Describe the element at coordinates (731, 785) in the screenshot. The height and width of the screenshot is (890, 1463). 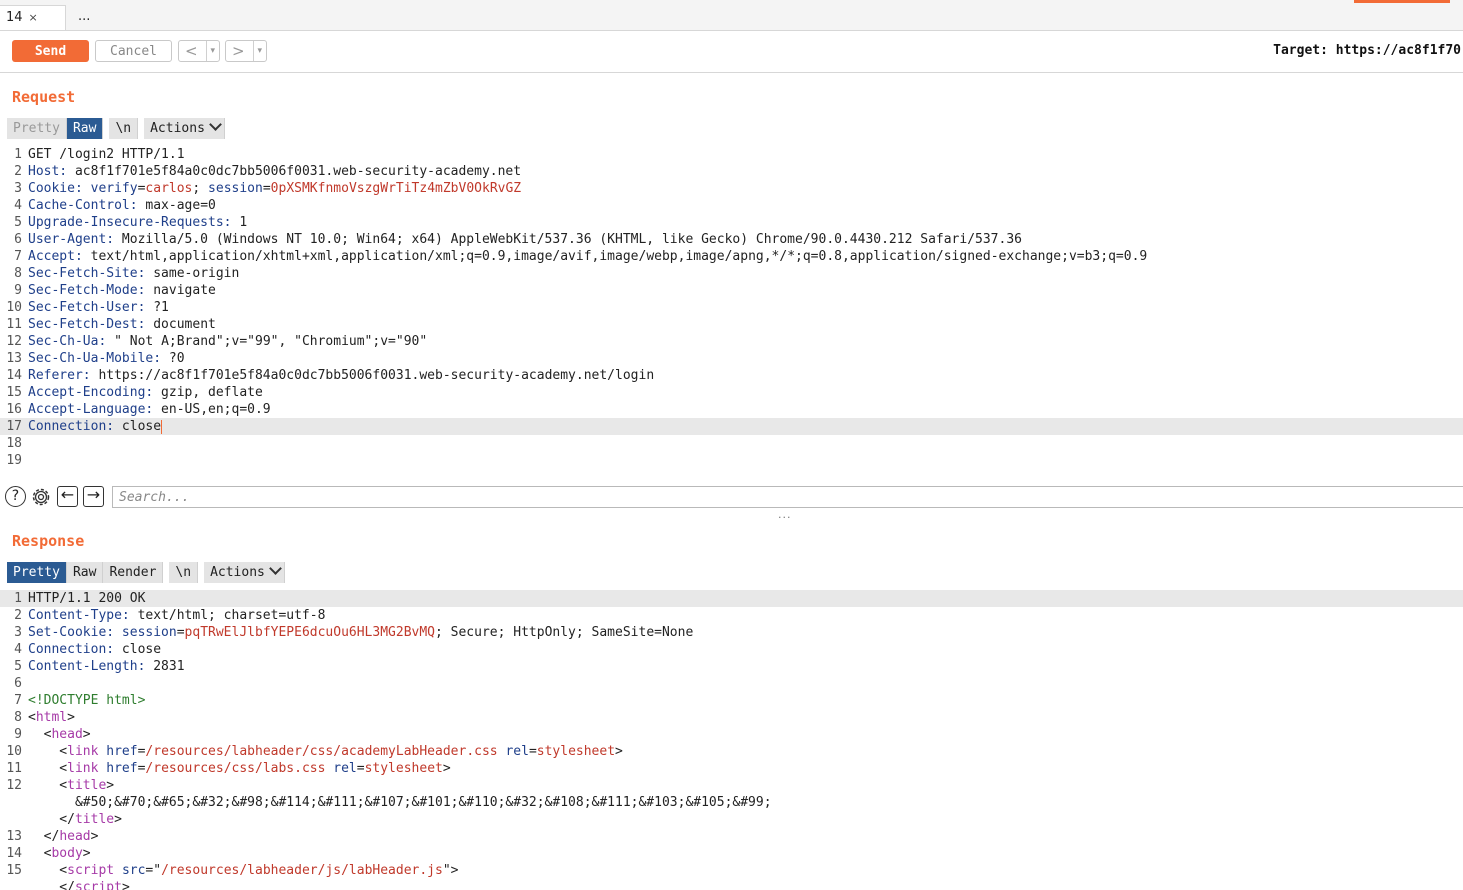
I see `code-line: 12 <title>` at that location.